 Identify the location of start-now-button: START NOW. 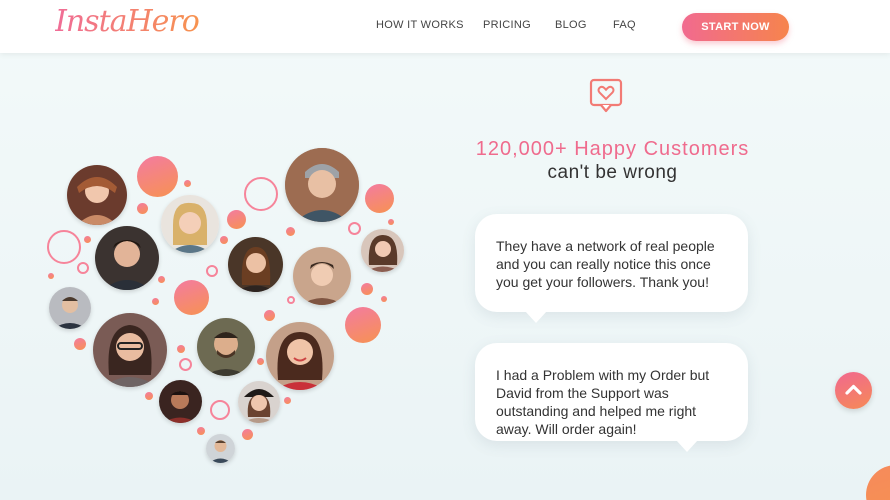
(735, 27).